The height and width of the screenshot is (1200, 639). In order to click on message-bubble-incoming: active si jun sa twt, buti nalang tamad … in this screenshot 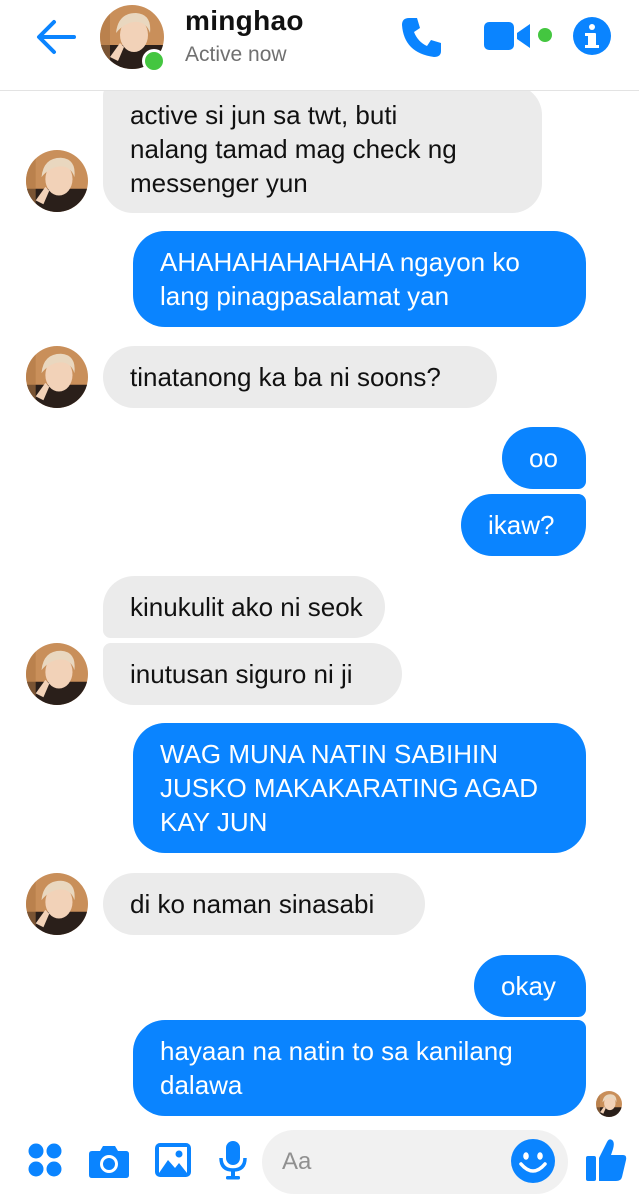, I will do `click(322, 149)`.